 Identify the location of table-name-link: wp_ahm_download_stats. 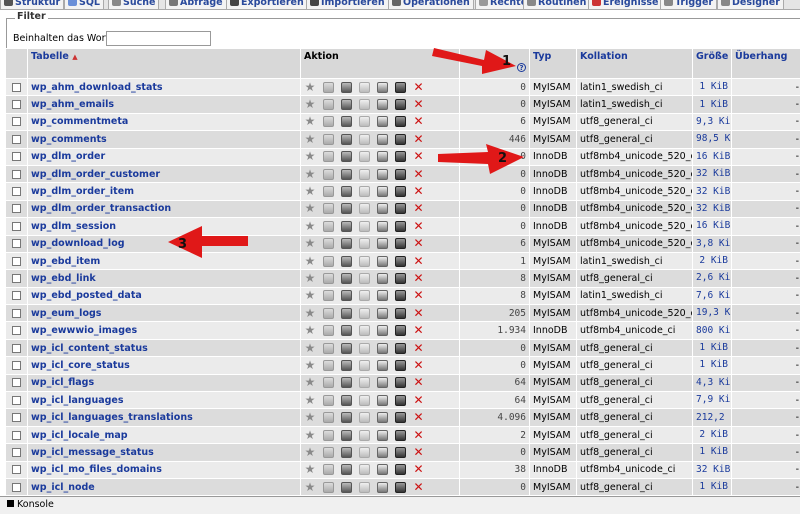
(164, 87).